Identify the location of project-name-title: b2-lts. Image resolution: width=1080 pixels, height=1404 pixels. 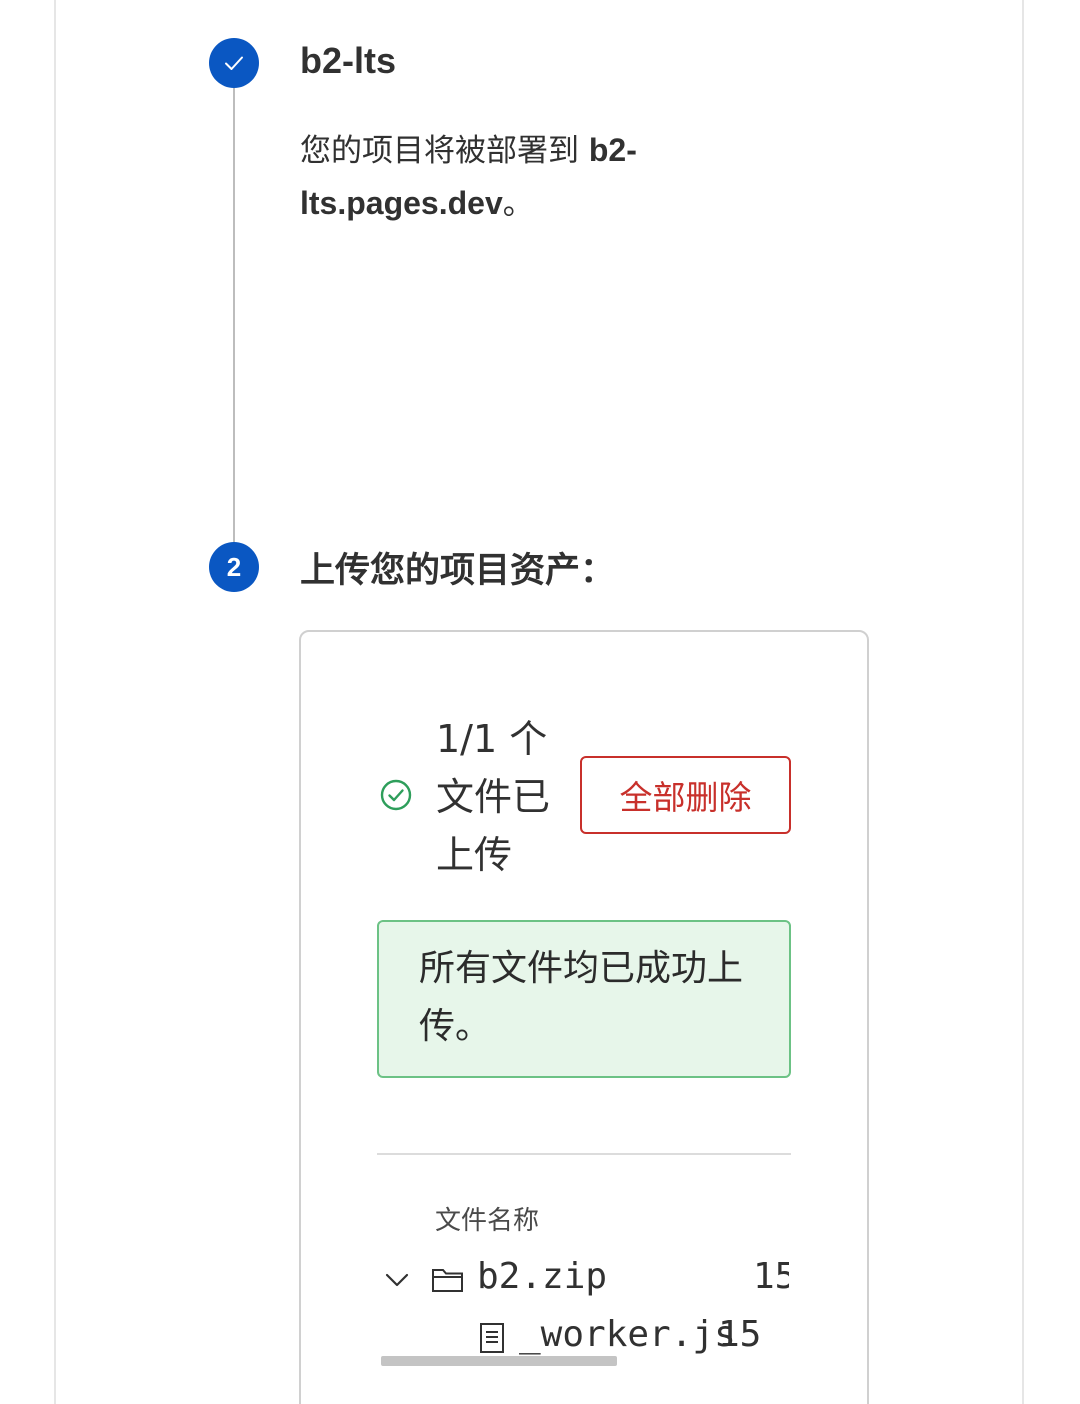
(348, 60).